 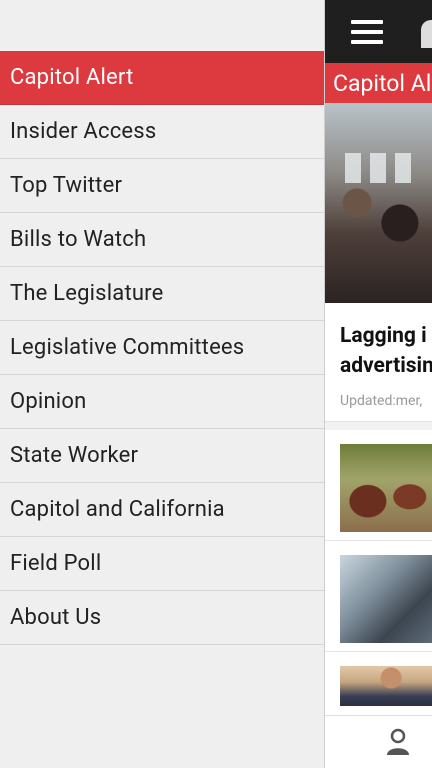 I want to click on drawer-item-state-worker: State Worker, so click(x=162, y=456).